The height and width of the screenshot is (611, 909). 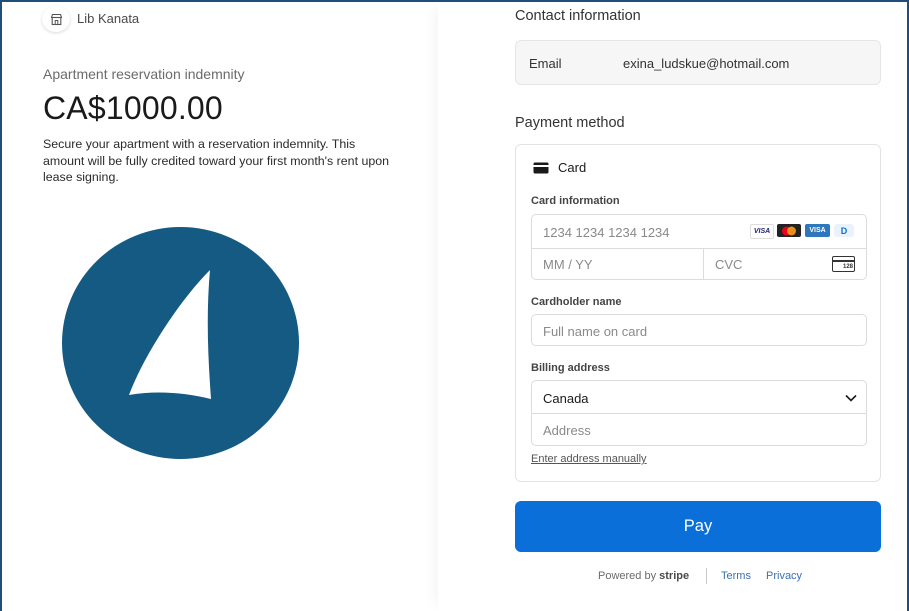 What do you see at coordinates (851, 398) in the screenshot?
I see `chevron-down-icon` at bounding box center [851, 398].